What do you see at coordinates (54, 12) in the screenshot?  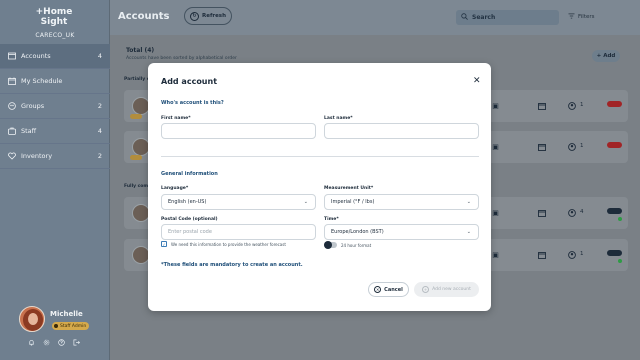 I see `logo-line1: +Home` at bounding box center [54, 12].